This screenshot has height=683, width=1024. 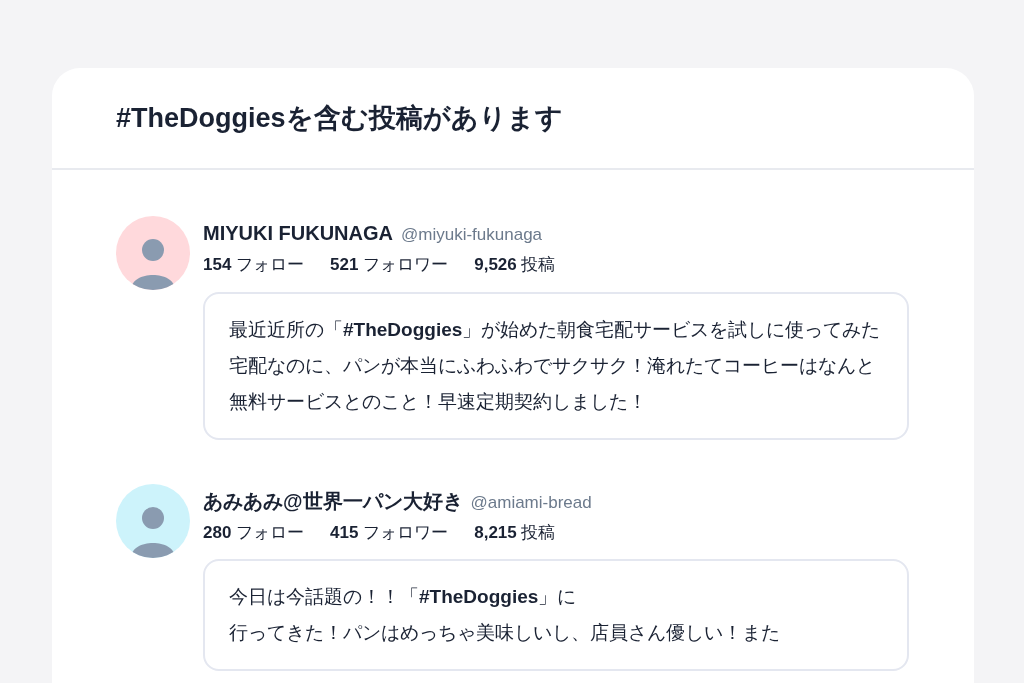 I want to click on user-stat: 154 フォロー, so click(x=254, y=265).